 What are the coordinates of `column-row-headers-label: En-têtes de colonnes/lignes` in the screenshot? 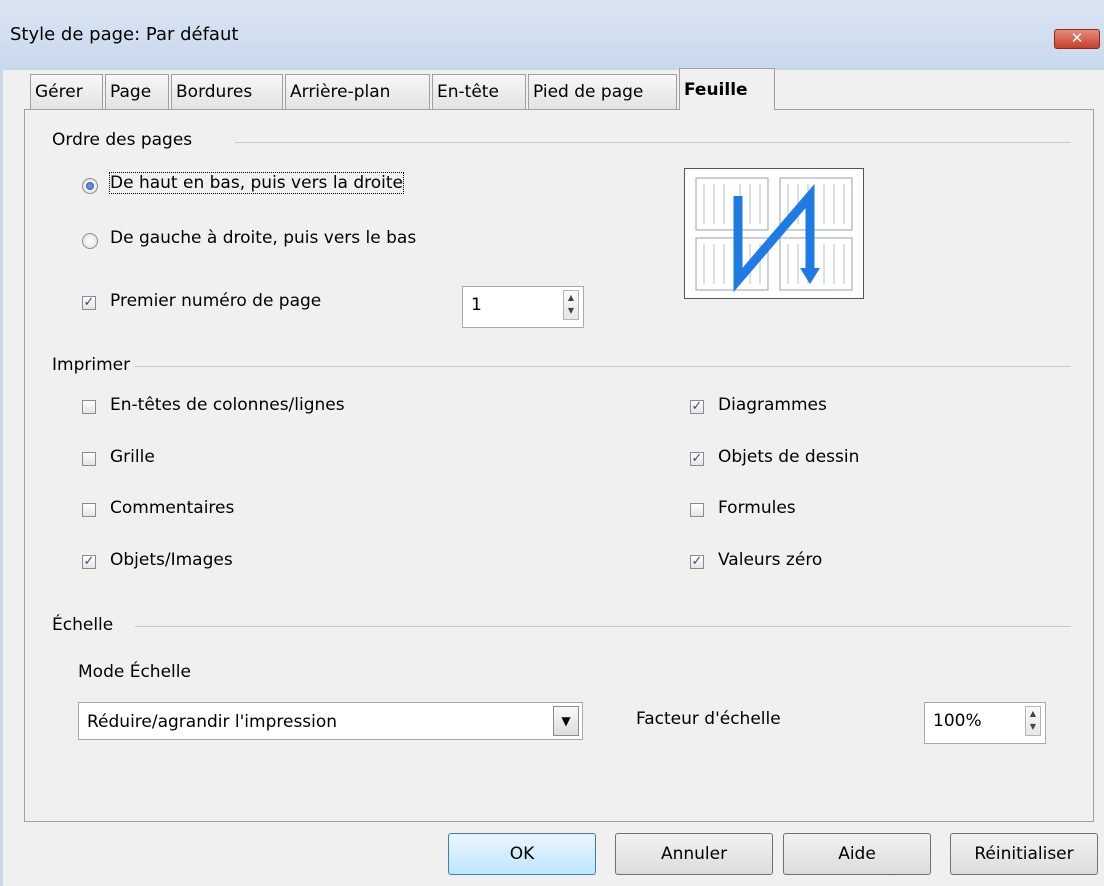 It's located at (227, 405).